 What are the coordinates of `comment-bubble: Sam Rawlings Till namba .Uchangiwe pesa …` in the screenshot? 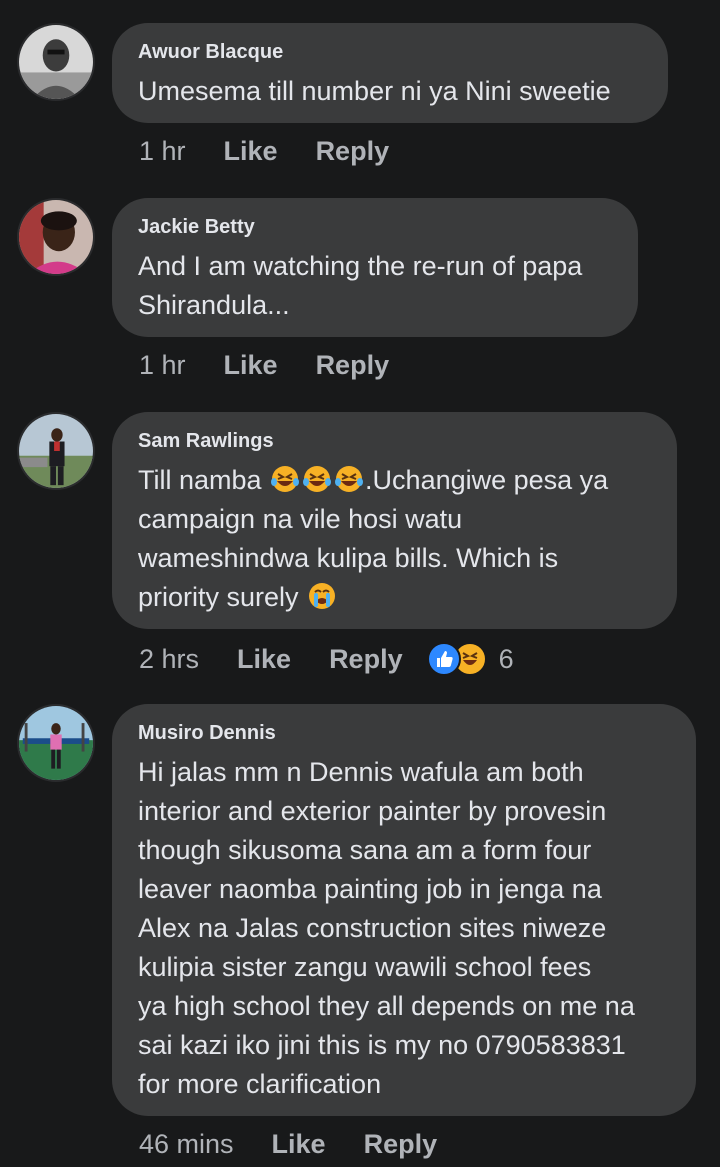 It's located at (394, 520).